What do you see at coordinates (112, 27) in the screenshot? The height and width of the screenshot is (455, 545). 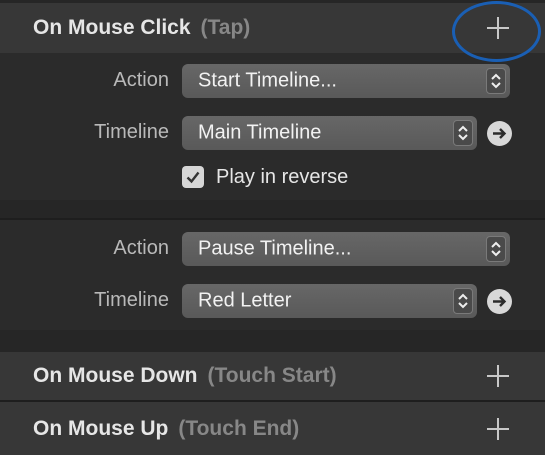 I see `event-title-text: On Mouse Click` at bounding box center [112, 27].